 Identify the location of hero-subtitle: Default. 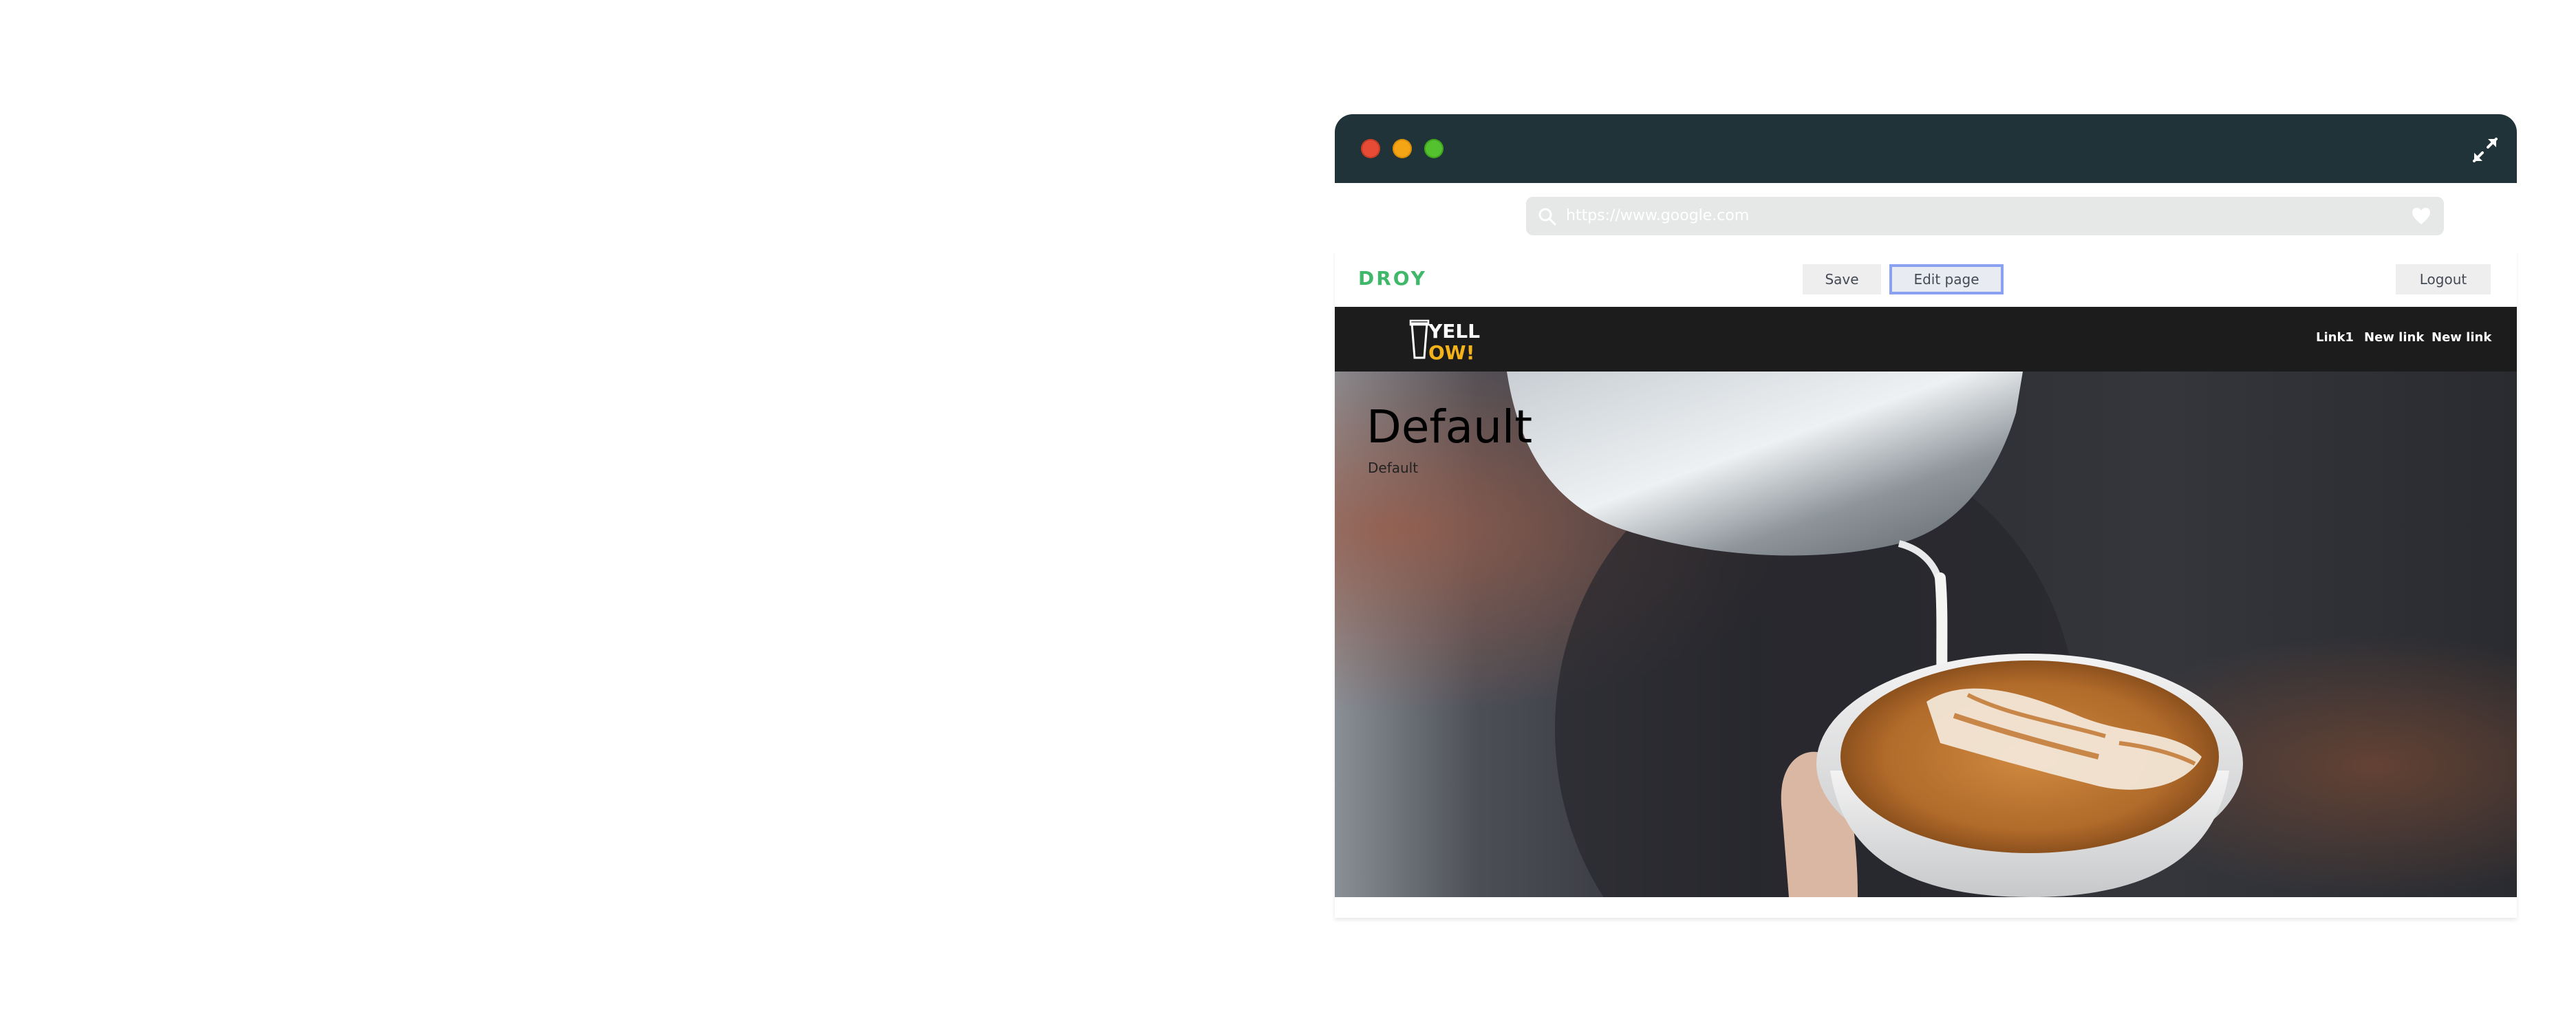
(1393, 468).